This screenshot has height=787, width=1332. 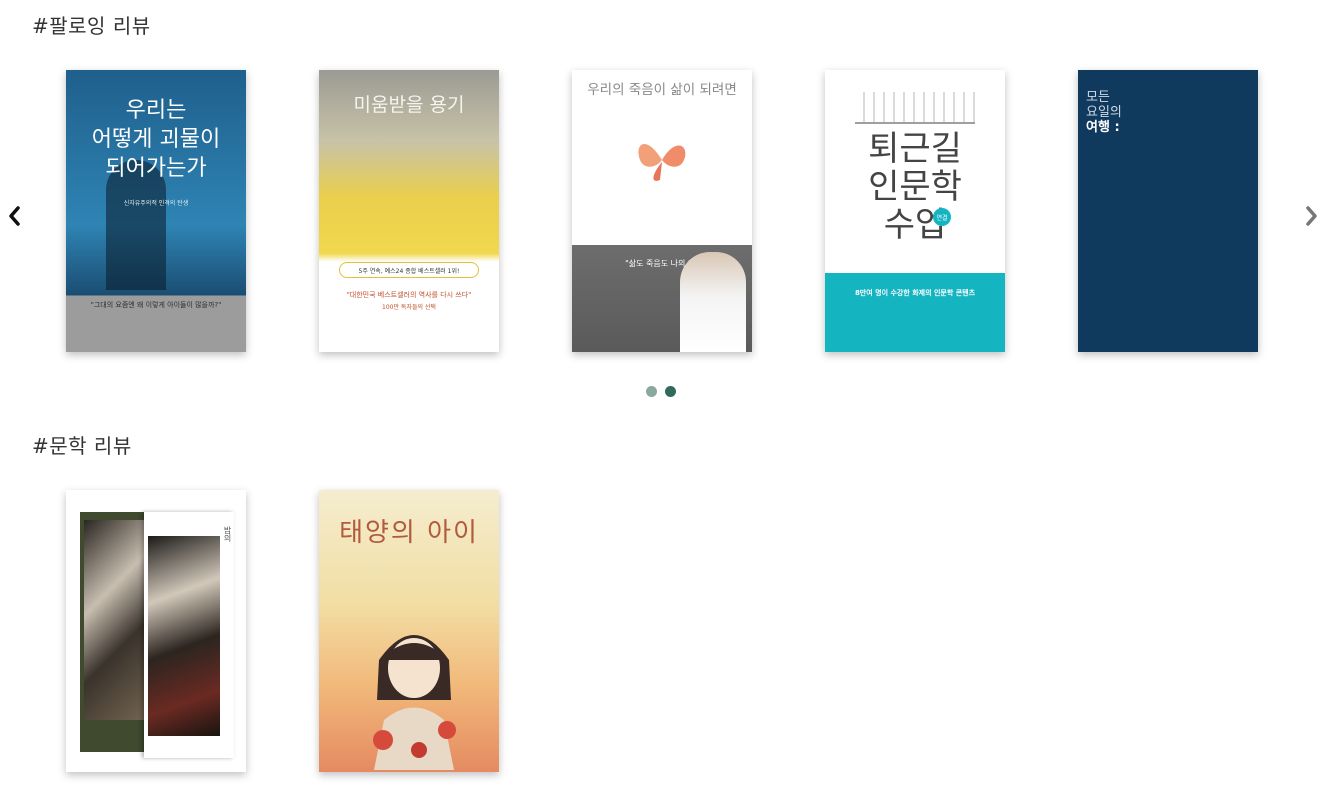 What do you see at coordinates (661, 391) in the screenshot?
I see `carousel-pagination` at bounding box center [661, 391].